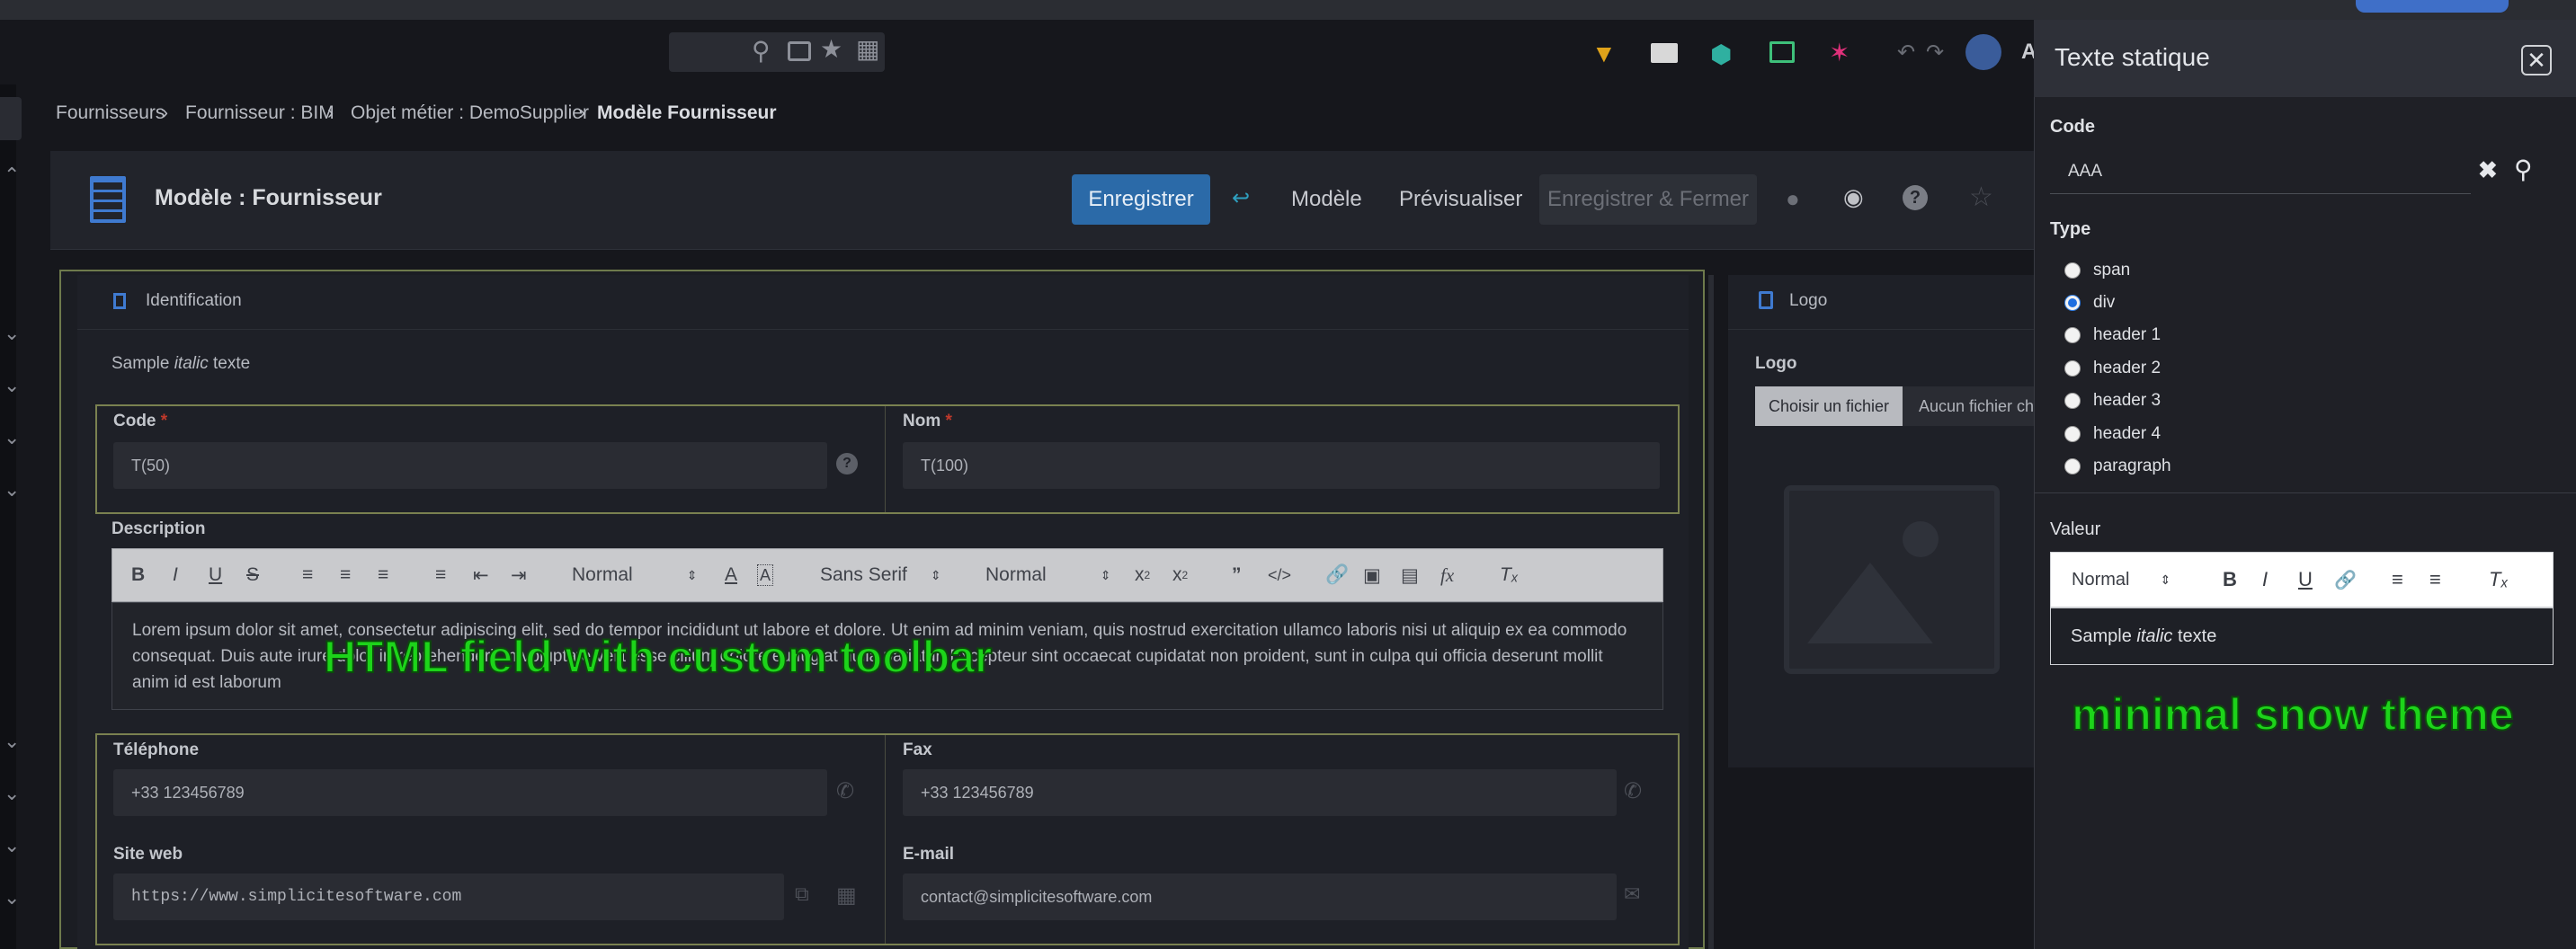  What do you see at coordinates (470, 465) in the screenshot?
I see `code-field: T(50)` at bounding box center [470, 465].